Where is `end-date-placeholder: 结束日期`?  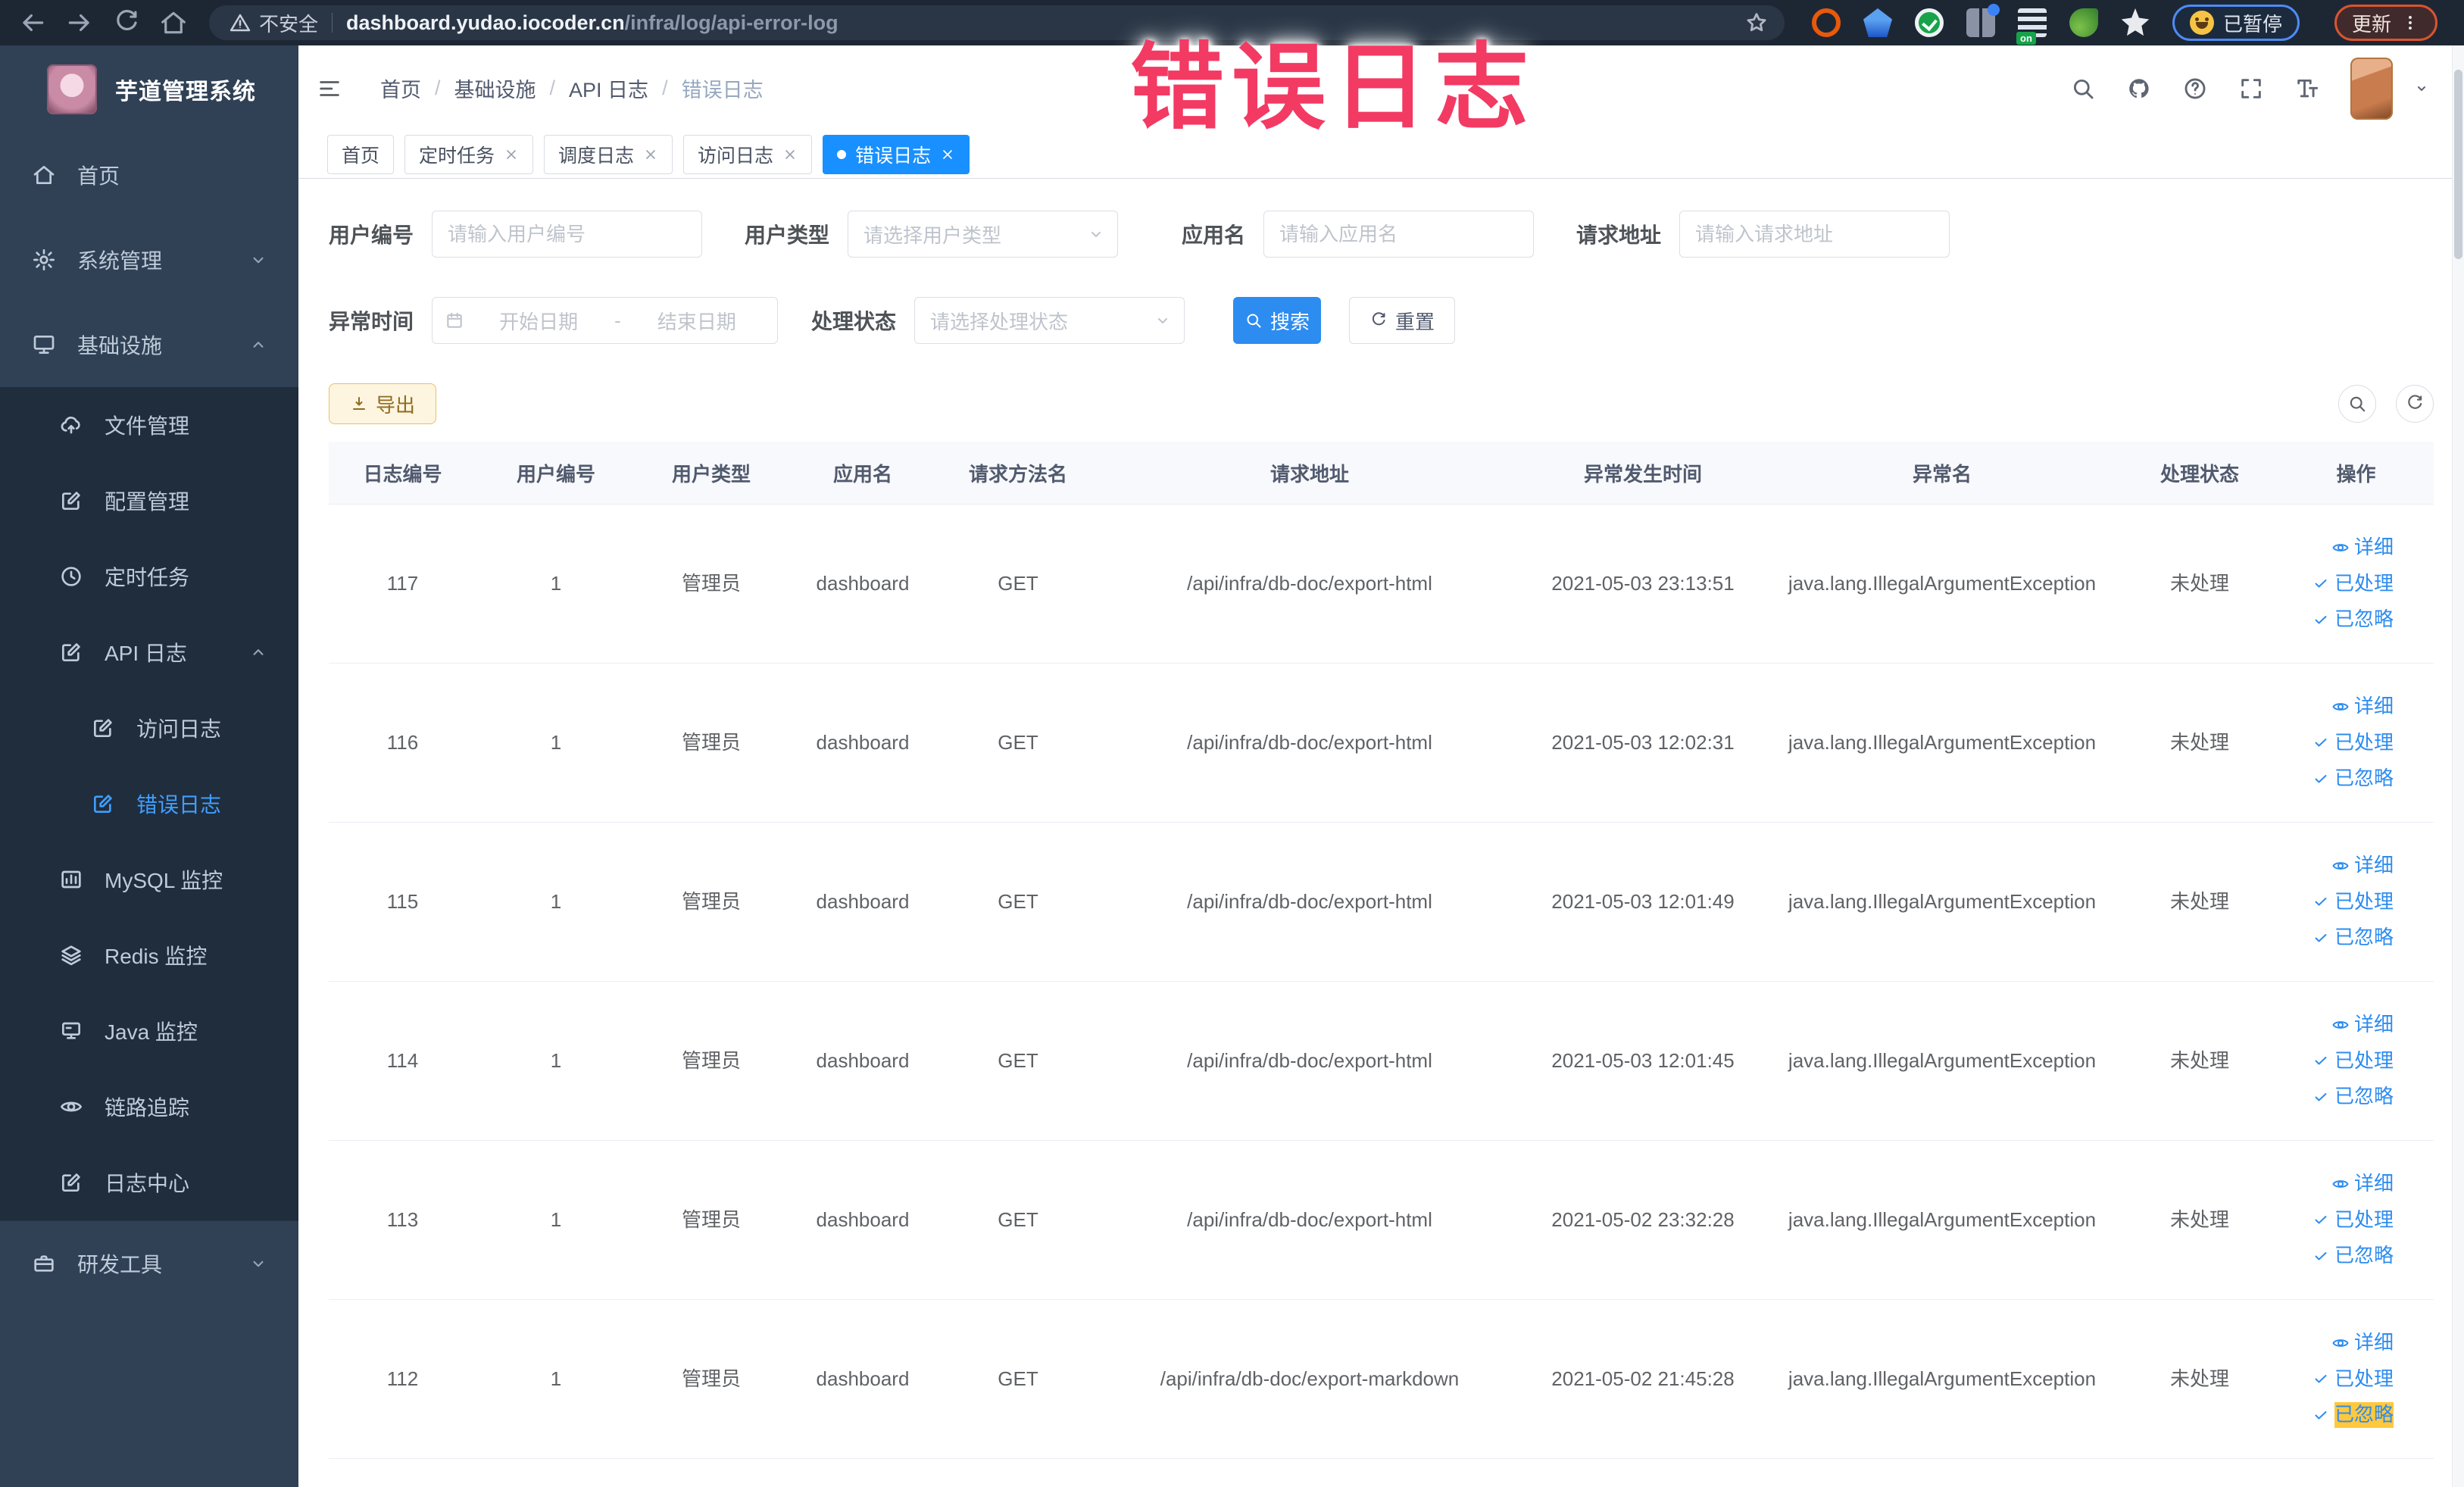 end-date-placeholder: 结束日期 is located at coordinates (697, 321).